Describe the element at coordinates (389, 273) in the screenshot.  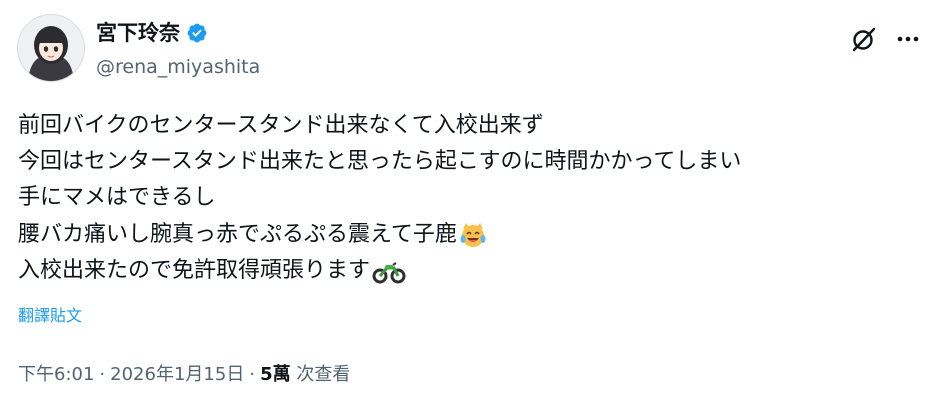
I see `motorcycle-emoji-icon` at that location.